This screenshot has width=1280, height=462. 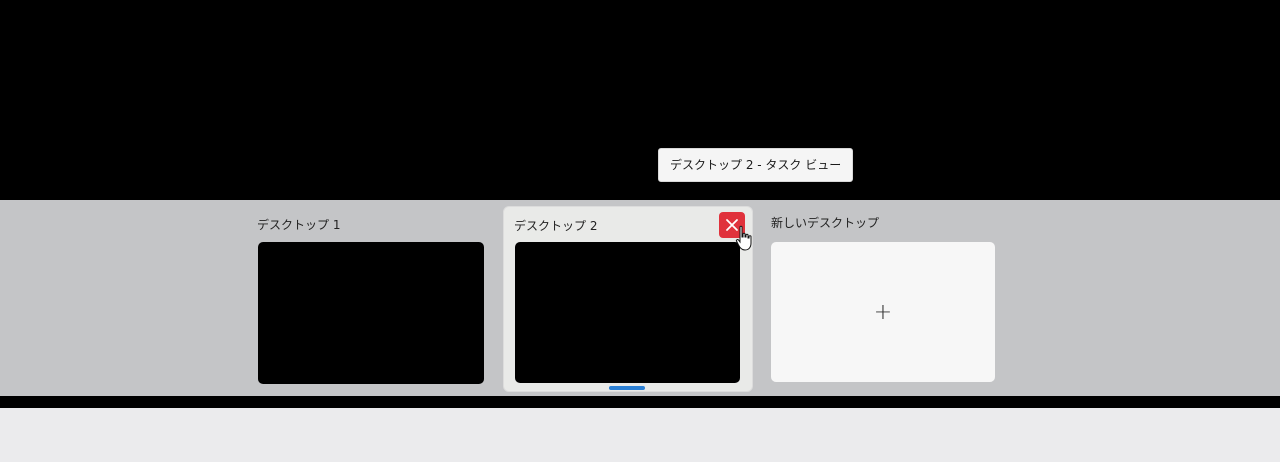 What do you see at coordinates (299, 225) in the screenshot?
I see `desktop-tile-1-label: デスクトップ 1` at bounding box center [299, 225].